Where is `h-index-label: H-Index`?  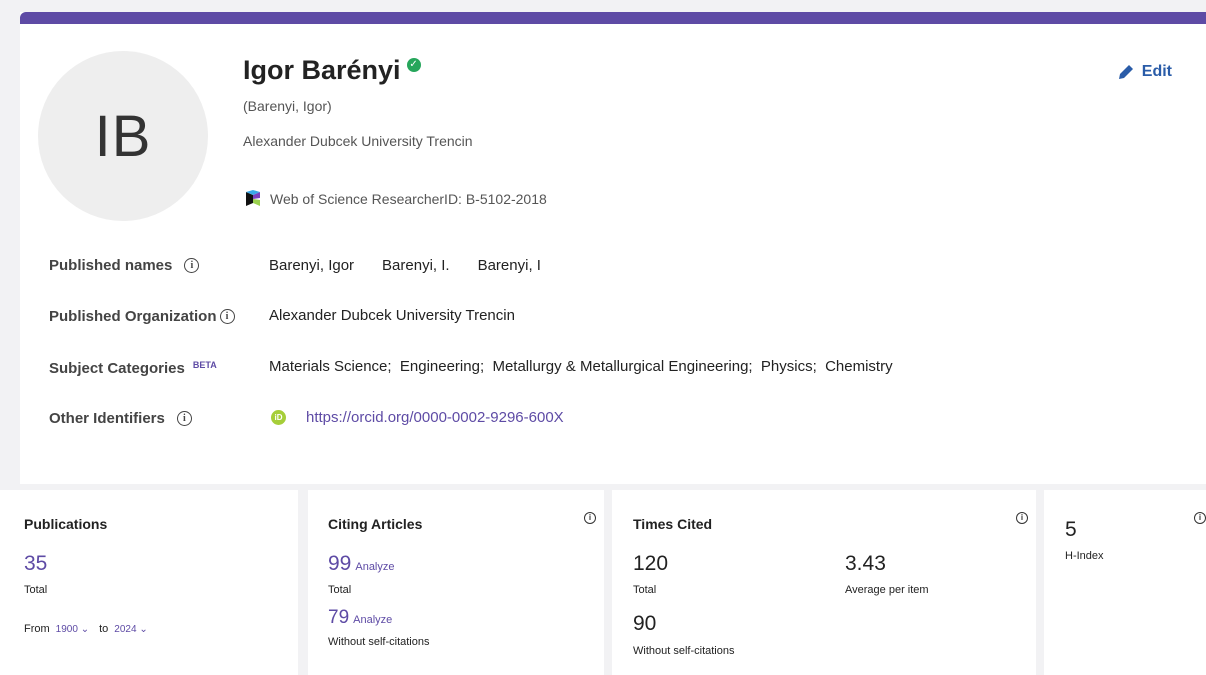
h-index-label: H-Index is located at coordinates (1084, 556).